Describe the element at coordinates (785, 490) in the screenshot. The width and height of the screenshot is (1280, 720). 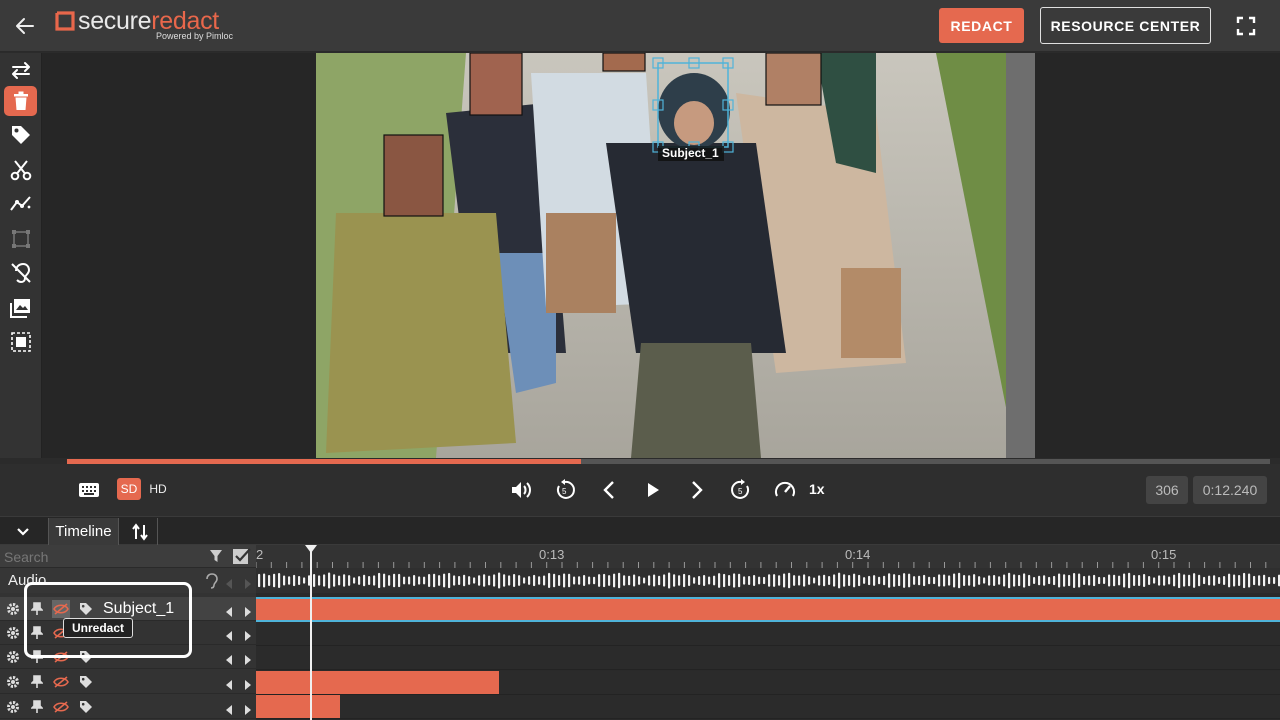
I see `speed-icon` at that location.